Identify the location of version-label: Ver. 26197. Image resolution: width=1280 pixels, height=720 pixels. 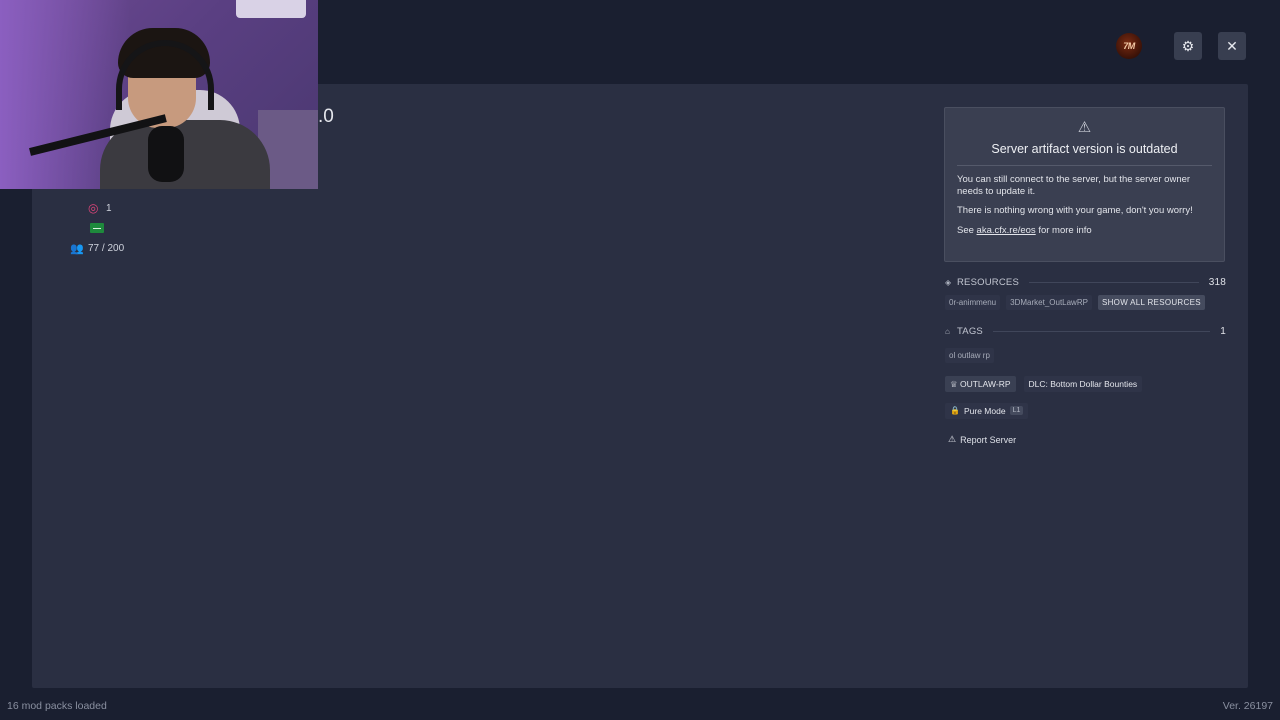
(1247, 706).